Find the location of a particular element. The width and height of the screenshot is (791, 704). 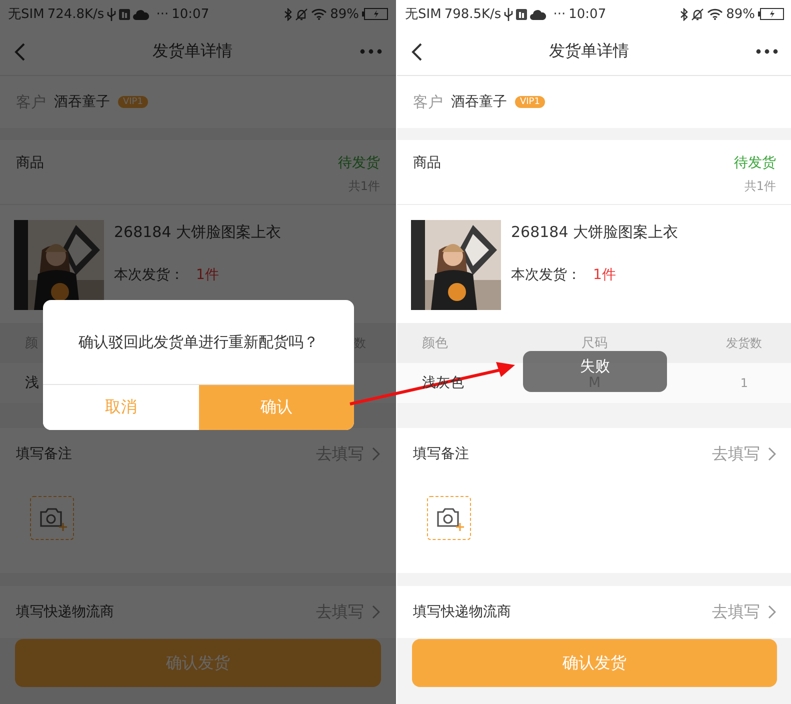

network-speed: 798.5K/s is located at coordinates (473, 14).